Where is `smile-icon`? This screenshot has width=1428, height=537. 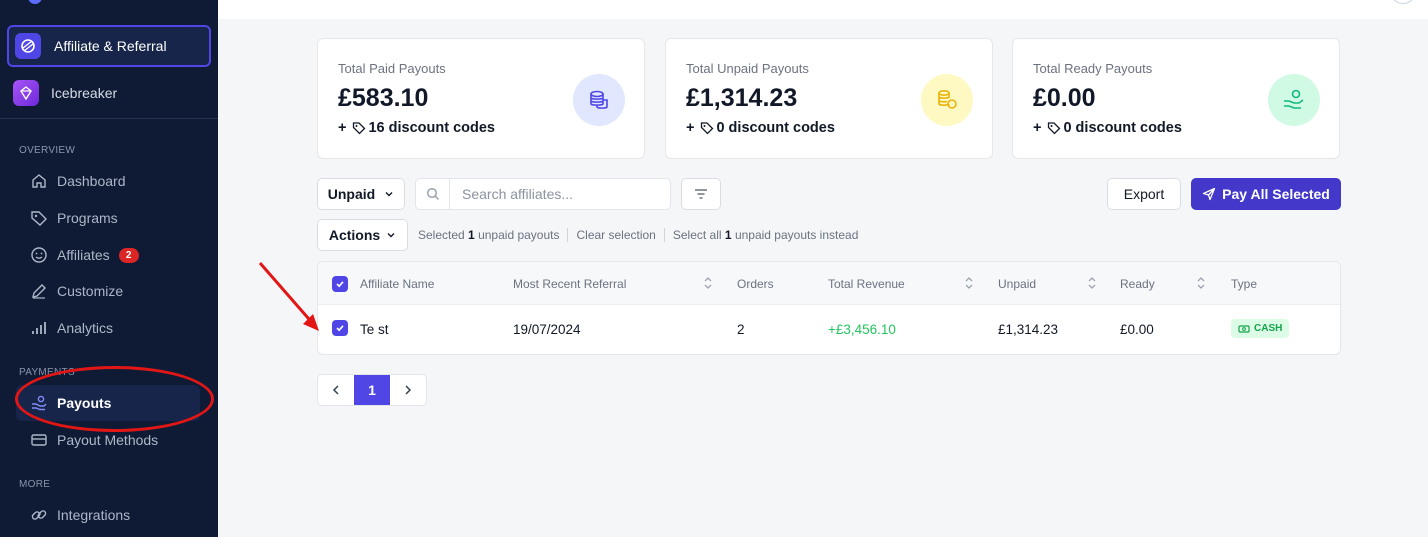 smile-icon is located at coordinates (39, 255).